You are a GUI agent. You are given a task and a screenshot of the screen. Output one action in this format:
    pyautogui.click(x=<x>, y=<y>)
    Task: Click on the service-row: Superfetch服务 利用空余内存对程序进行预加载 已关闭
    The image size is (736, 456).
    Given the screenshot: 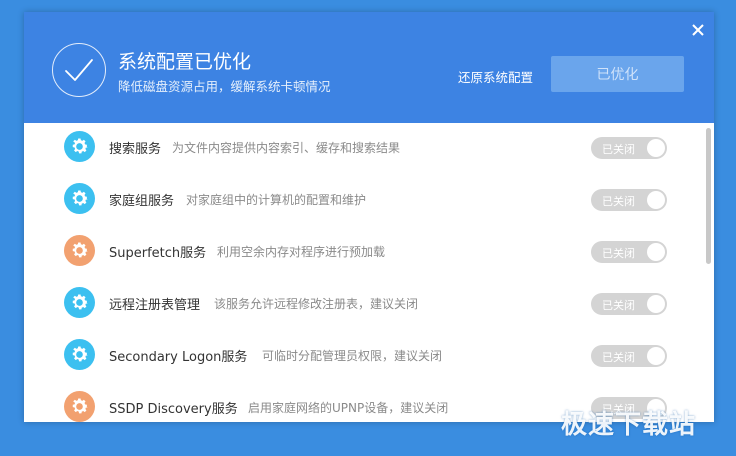 What is the action you would take?
    pyautogui.click(x=364, y=253)
    